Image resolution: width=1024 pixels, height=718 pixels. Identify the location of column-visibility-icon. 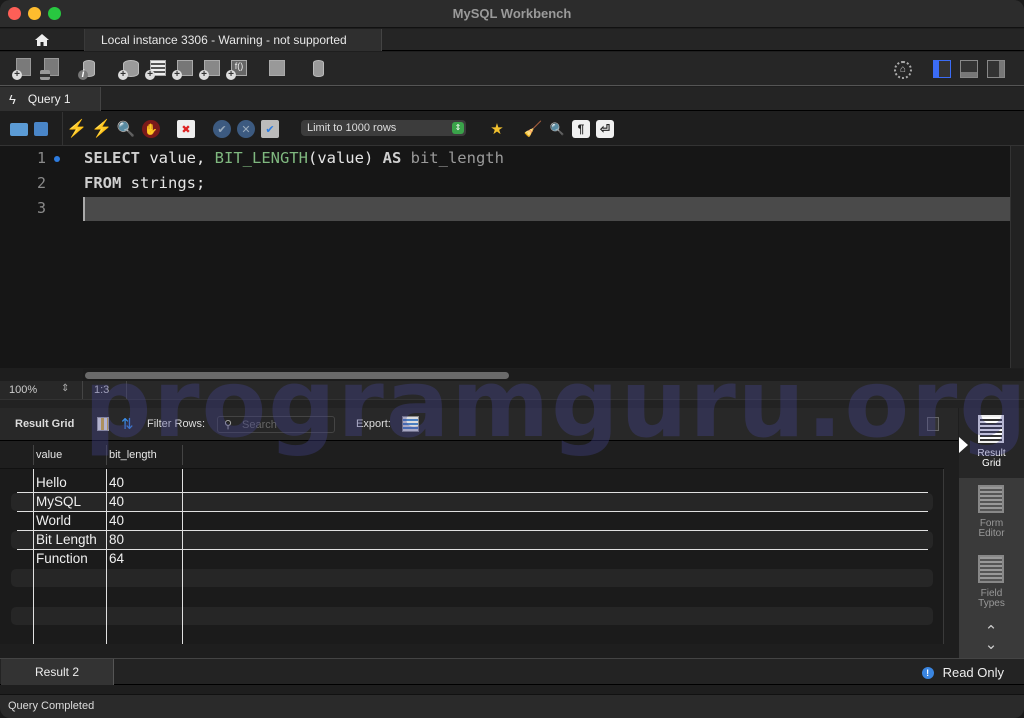
(103, 424).